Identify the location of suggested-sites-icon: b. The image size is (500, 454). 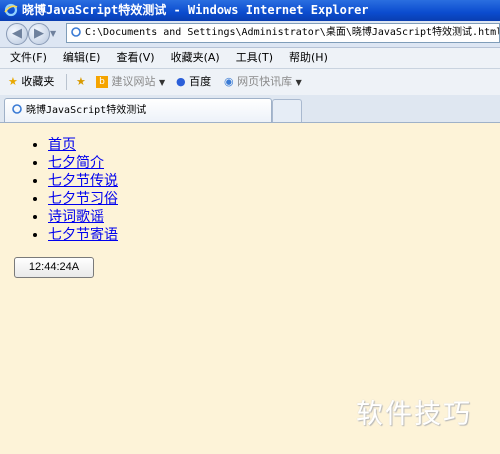
(102, 82).